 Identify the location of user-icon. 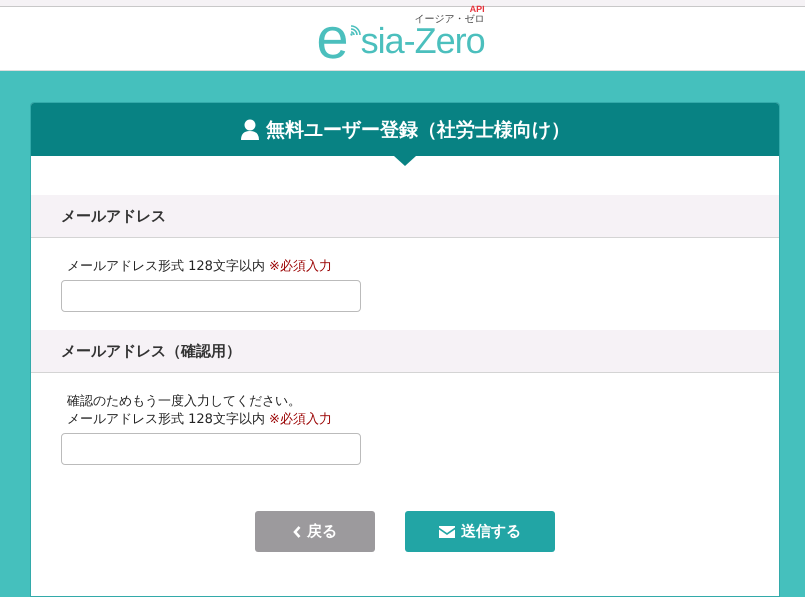
(250, 129).